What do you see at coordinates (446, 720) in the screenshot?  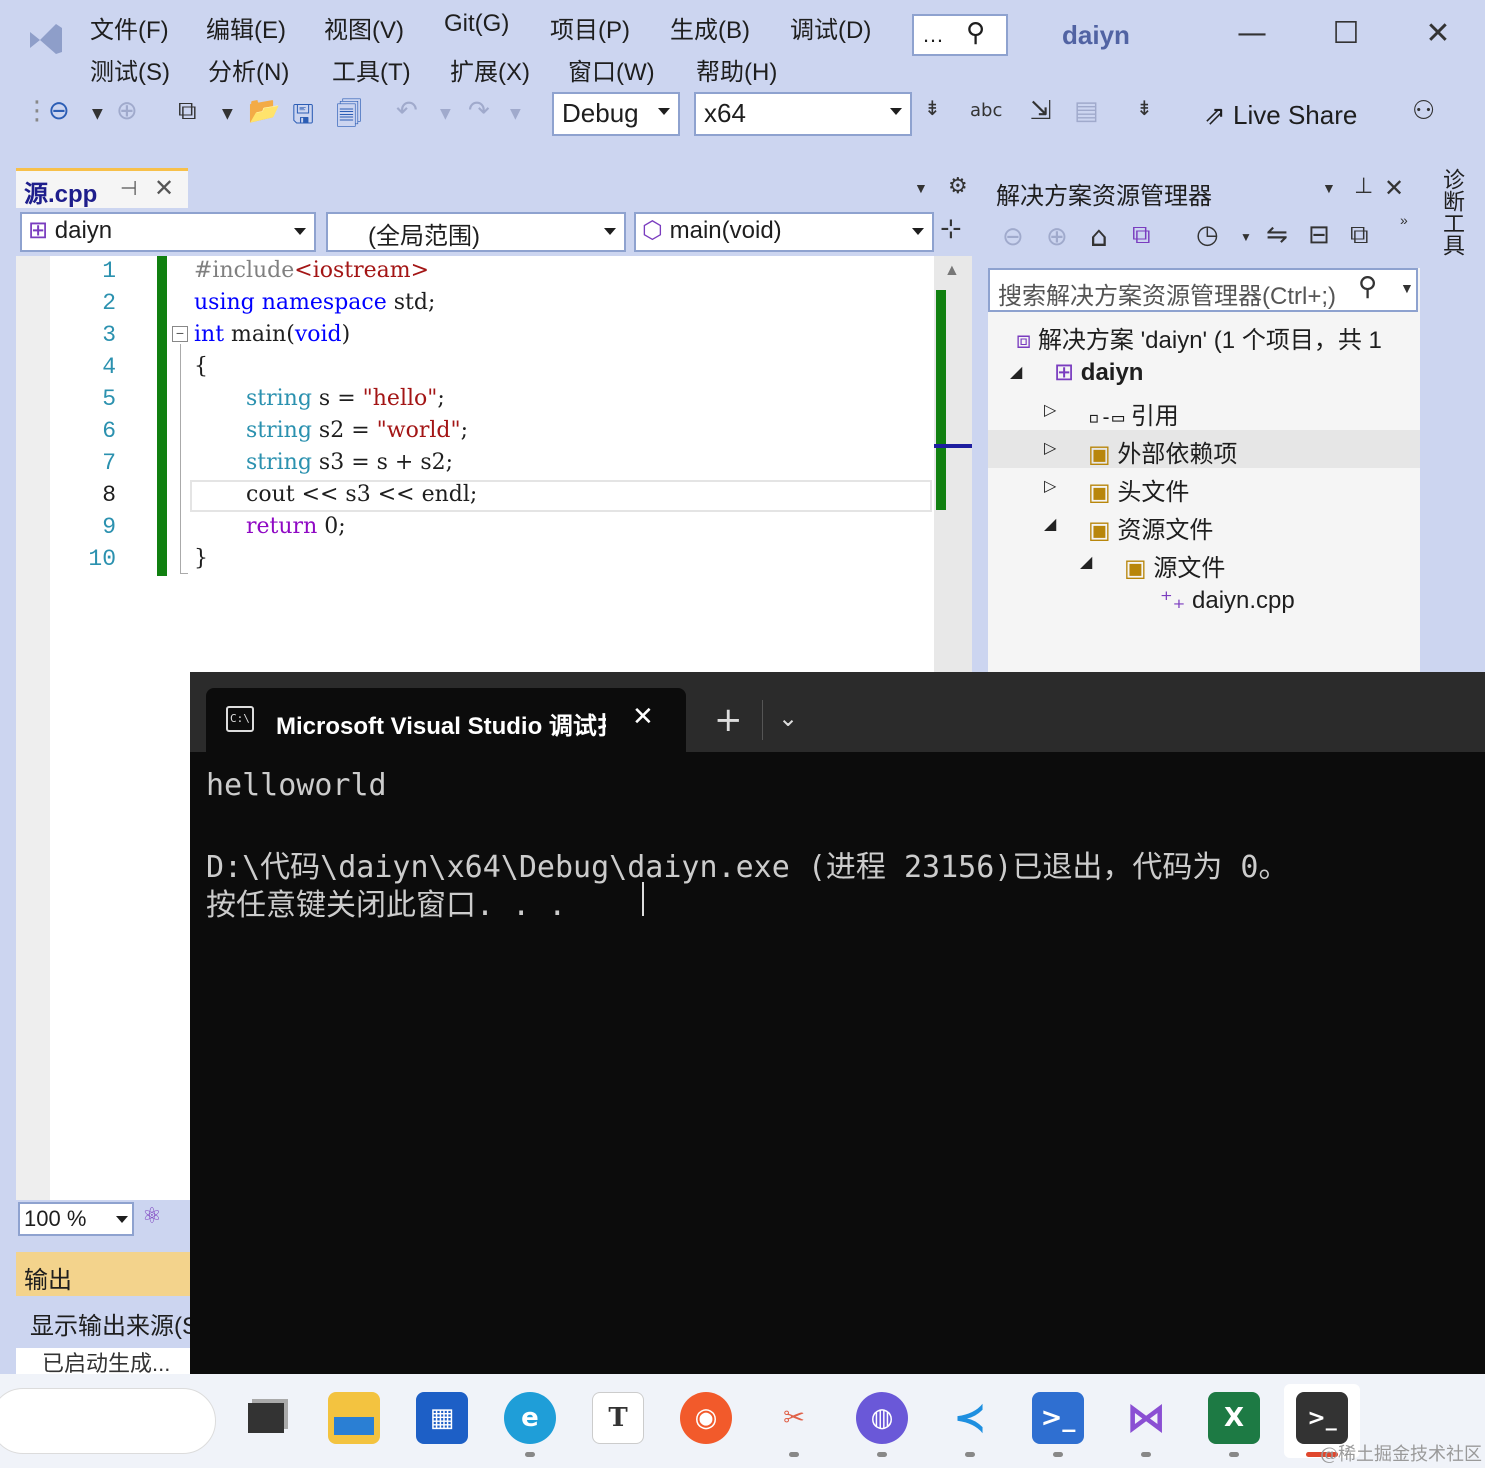 I see `terminal-tab: C:\ Microsoft Visual Studio 调试扌 ✕` at bounding box center [446, 720].